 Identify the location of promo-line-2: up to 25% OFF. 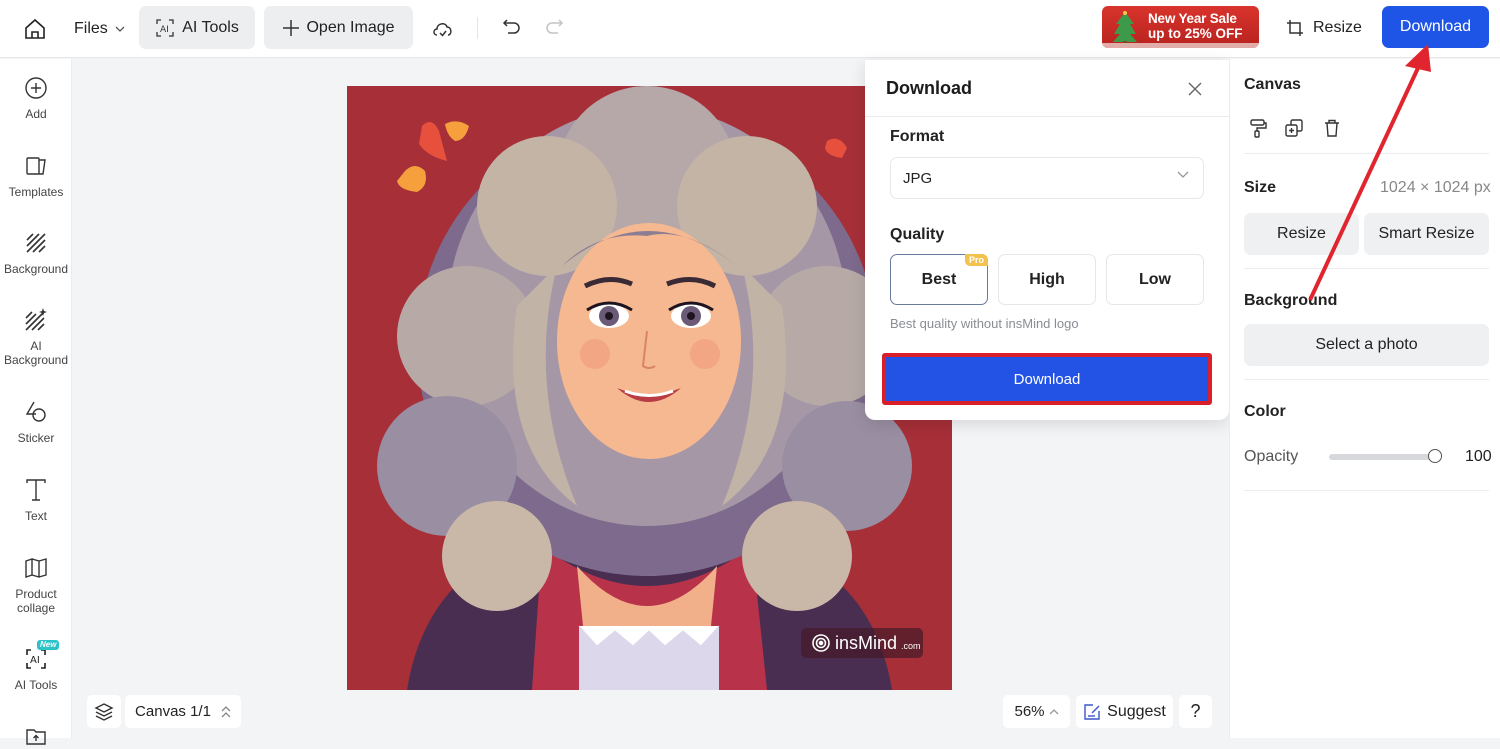
(1195, 33).